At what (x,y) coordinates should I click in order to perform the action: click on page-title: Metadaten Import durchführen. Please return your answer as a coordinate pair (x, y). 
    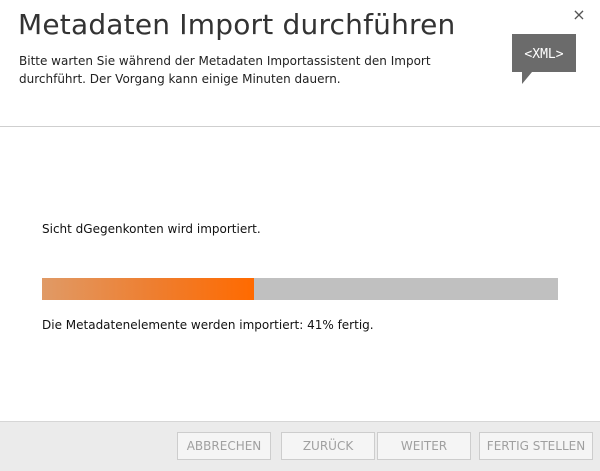
    Looking at the image, I should click on (237, 24).